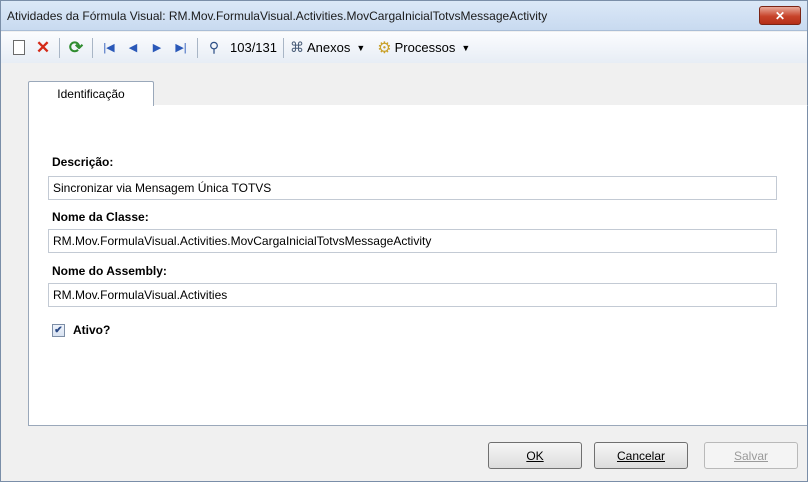  I want to click on first-record-icon: |◀, so click(109, 48).